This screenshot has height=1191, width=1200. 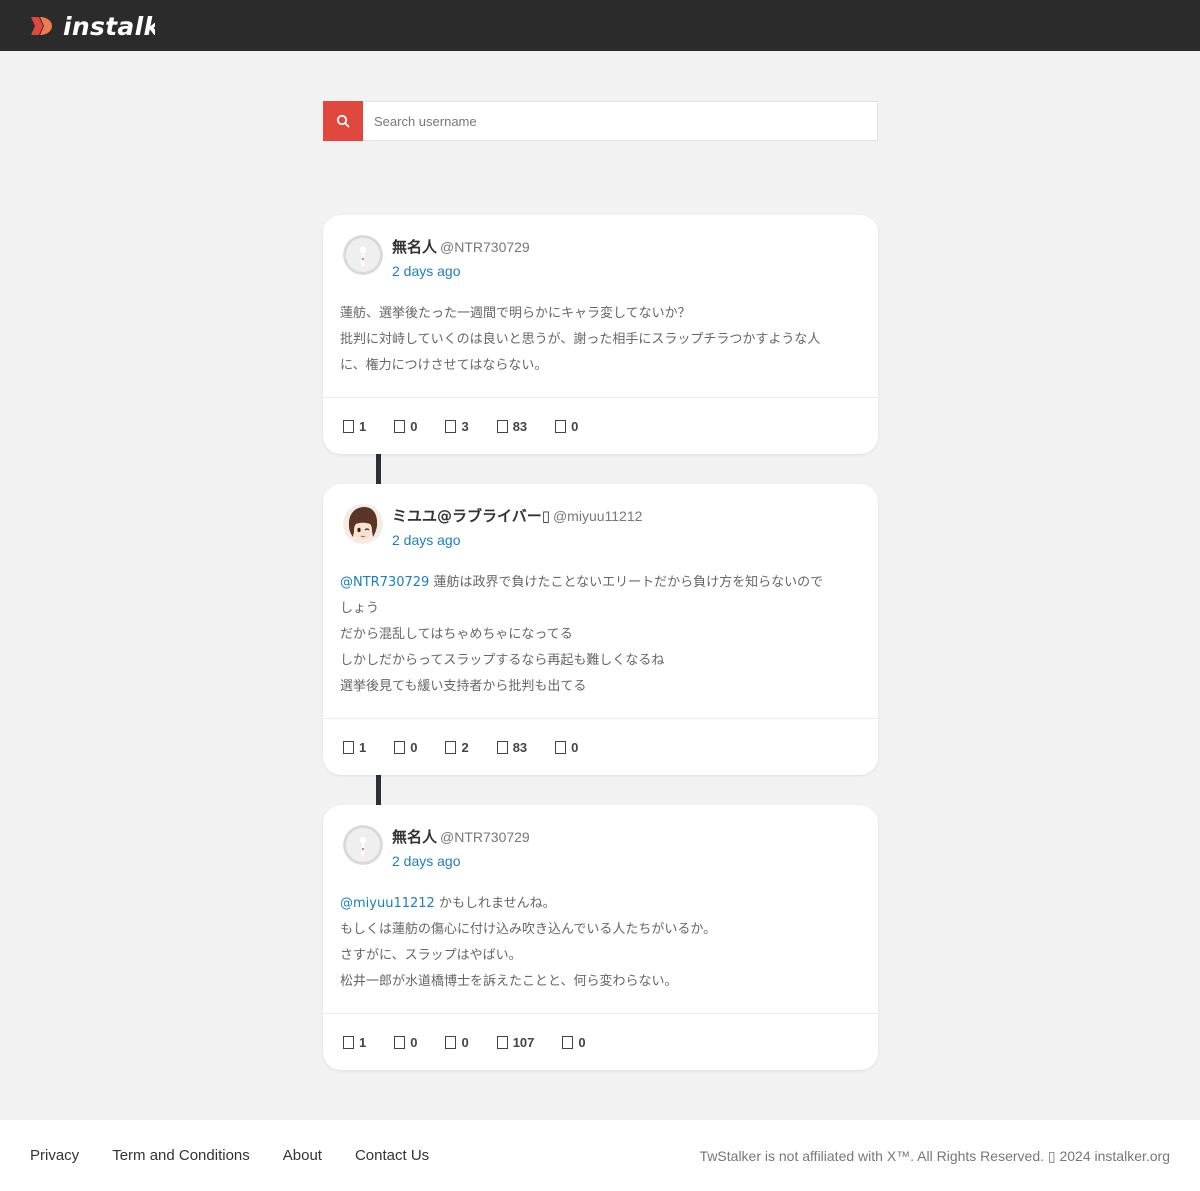 I want to click on tweet-line: に、権力につけさせてはならない。, so click(x=444, y=365).